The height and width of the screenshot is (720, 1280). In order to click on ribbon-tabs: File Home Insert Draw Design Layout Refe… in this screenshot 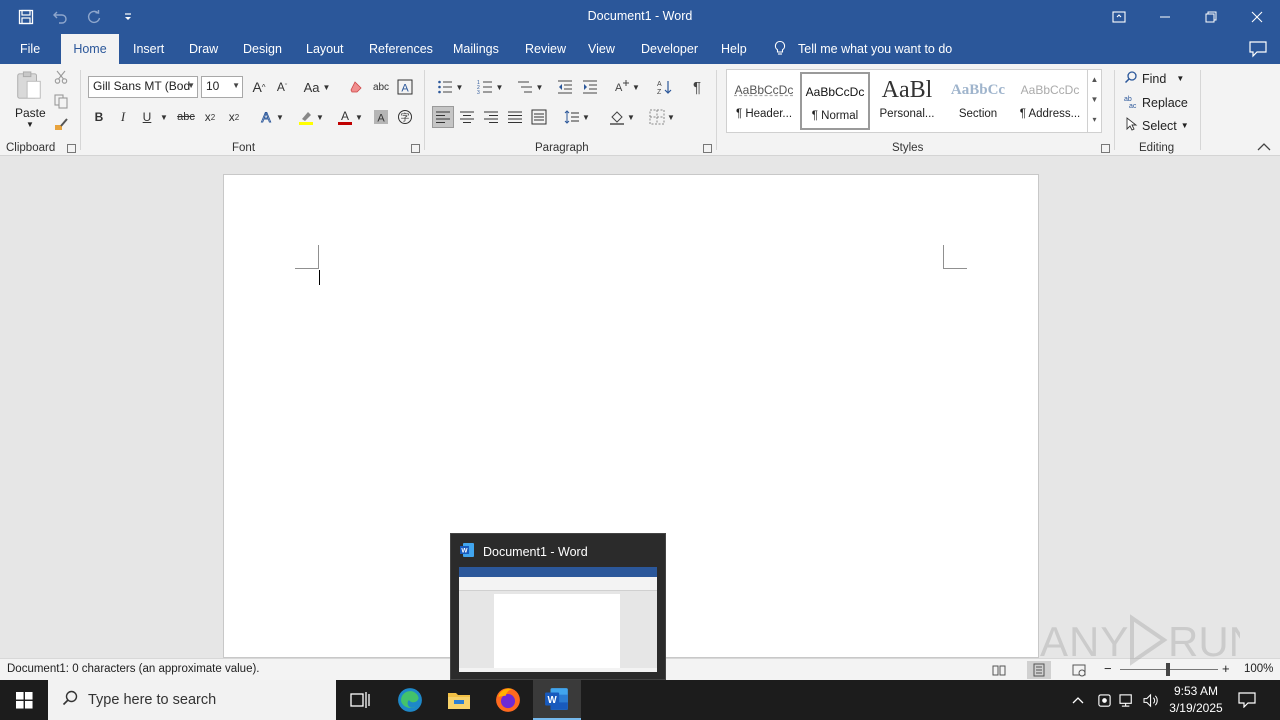, I will do `click(640, 49)`.